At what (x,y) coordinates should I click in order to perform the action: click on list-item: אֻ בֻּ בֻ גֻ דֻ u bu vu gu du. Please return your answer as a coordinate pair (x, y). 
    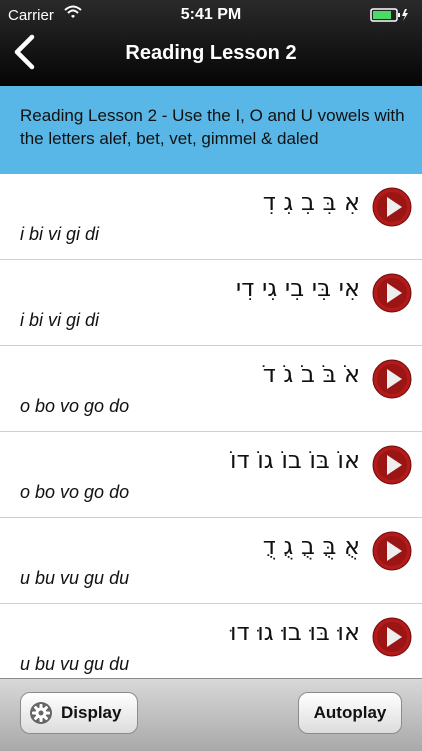
    Looking at the image, I should click on (211, 561).